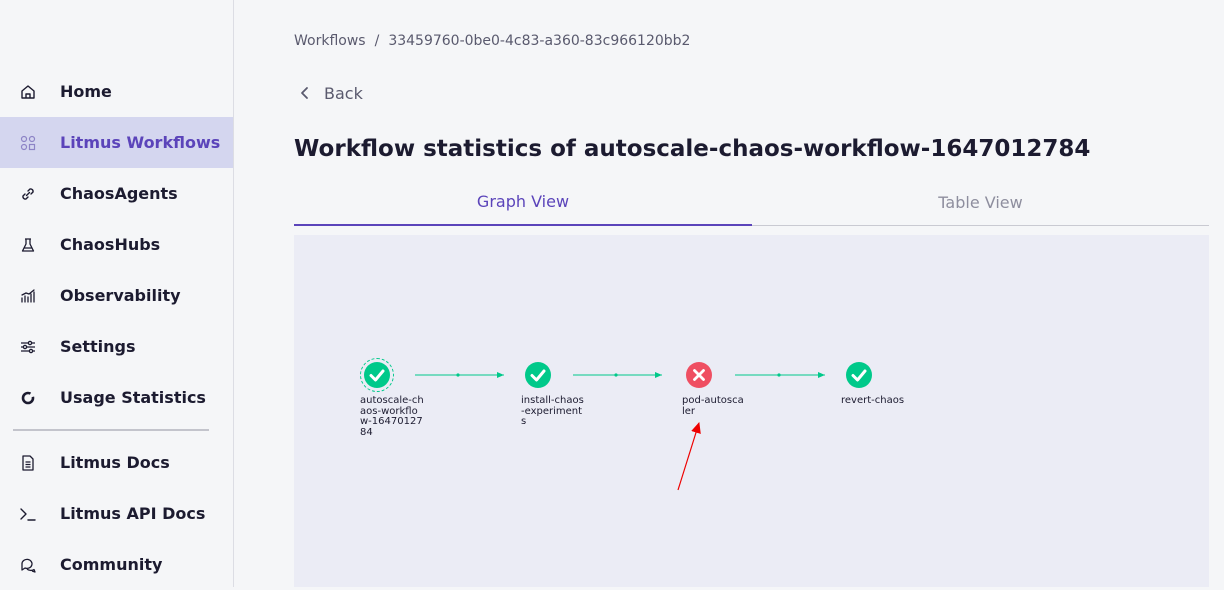 The image size is (1224, 590). I want to click on sliders-icon, so click(28, 347).